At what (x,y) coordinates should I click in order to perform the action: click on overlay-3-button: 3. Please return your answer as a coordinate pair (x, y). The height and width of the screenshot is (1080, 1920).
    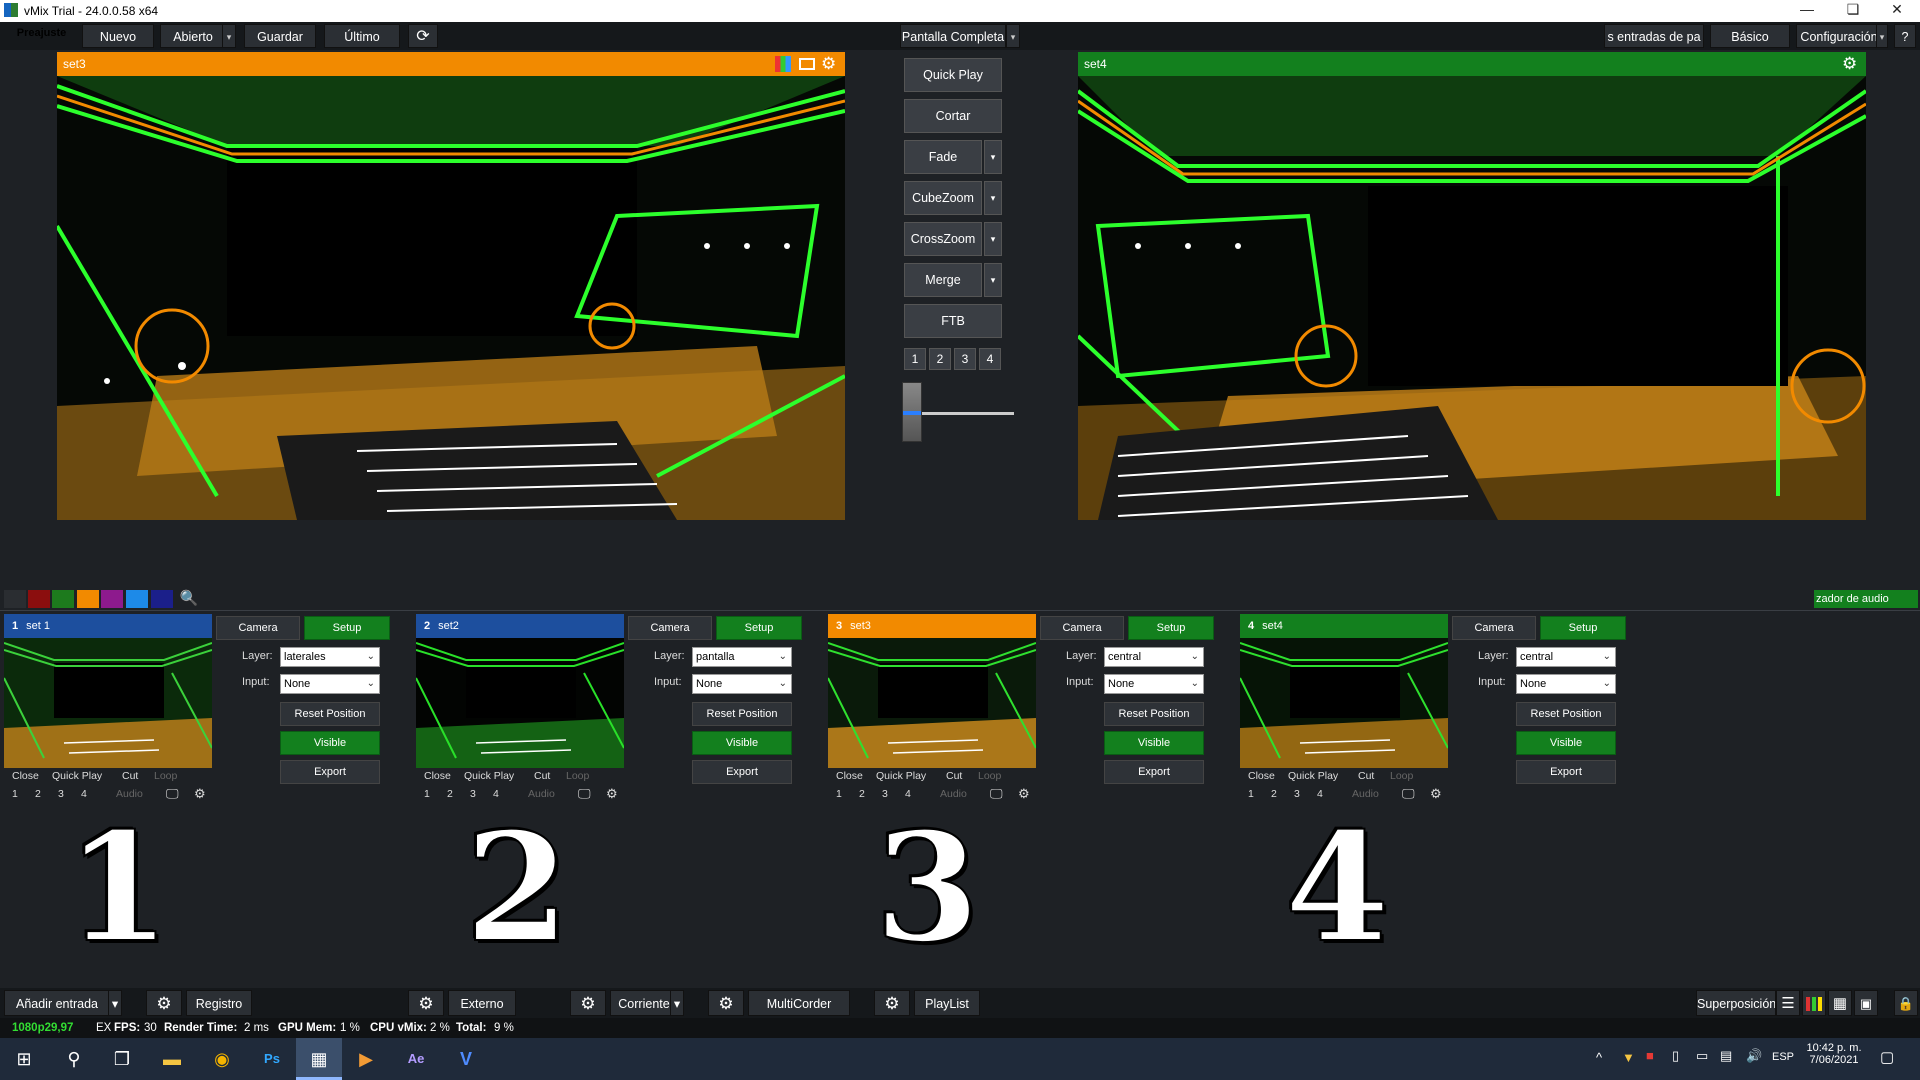
    Looking at the image, I should click on (1297, 794).